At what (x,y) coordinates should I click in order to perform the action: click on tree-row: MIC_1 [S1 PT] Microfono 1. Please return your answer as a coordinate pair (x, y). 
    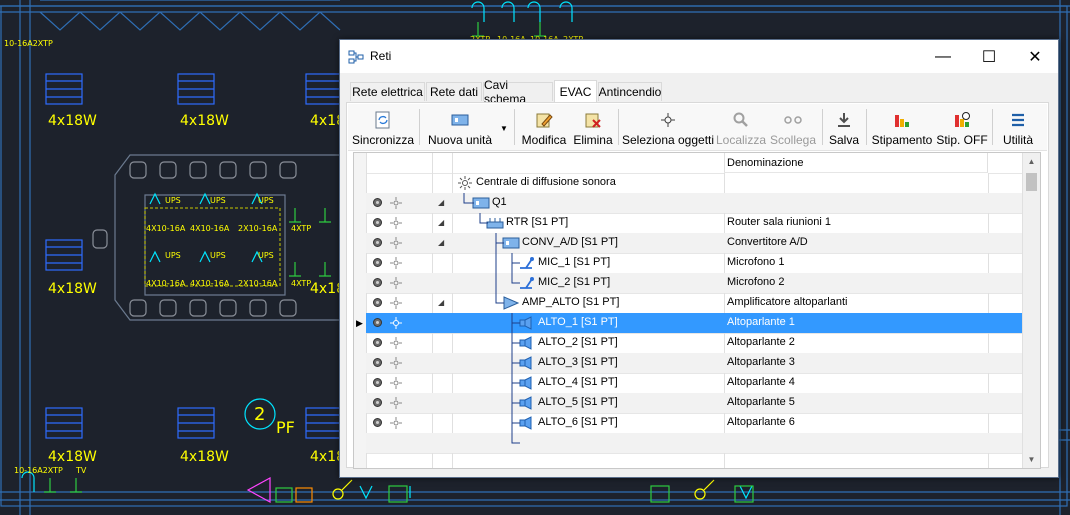
    Looking at the image, I should click on (689, 263).